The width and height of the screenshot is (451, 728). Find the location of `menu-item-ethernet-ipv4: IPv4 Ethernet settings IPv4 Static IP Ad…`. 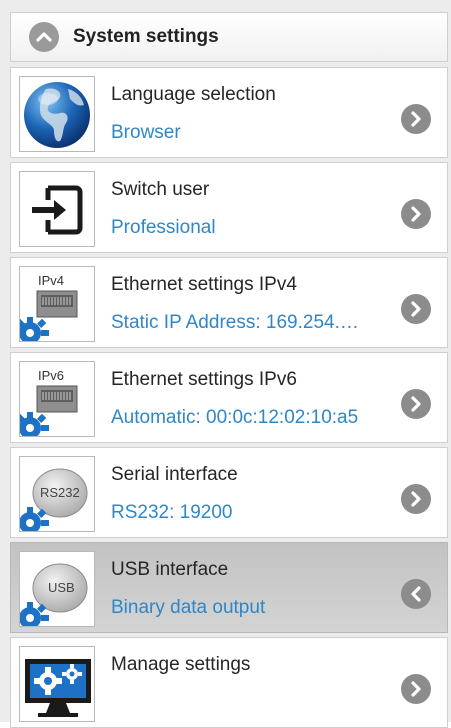

menu-item-ethernet-ipv4: IPv4 Ethernet settings IPv4 Static IP Ad… is located at coordinates (229, 302).